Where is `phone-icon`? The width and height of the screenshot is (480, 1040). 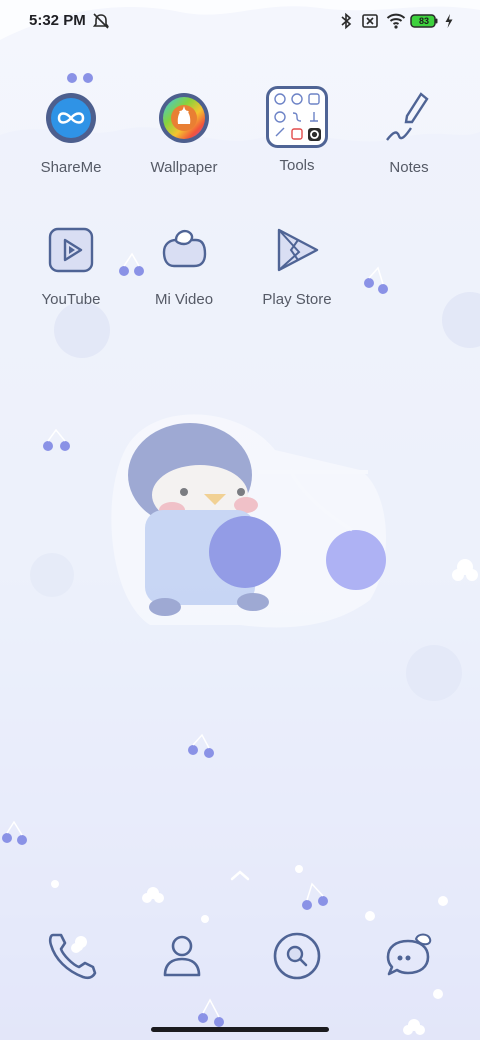 phone-icon is located at coordinates (72, 956).